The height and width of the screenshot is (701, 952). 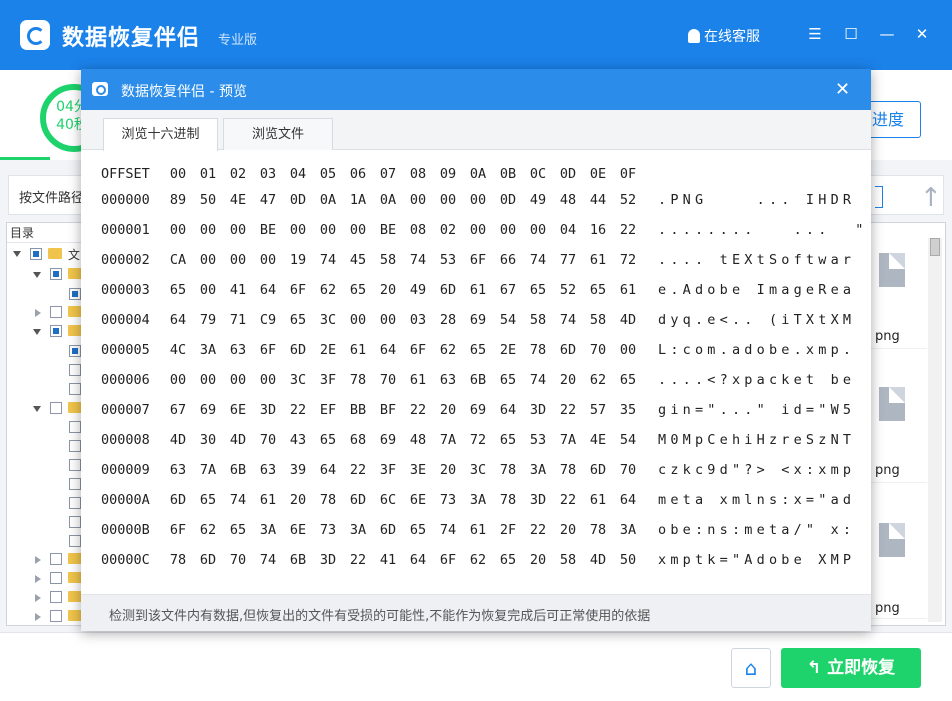 What do you see at coordinates (815, 34) in the screenshot?
I see `menu-icon: ☰` at bounding box center [815, 34].